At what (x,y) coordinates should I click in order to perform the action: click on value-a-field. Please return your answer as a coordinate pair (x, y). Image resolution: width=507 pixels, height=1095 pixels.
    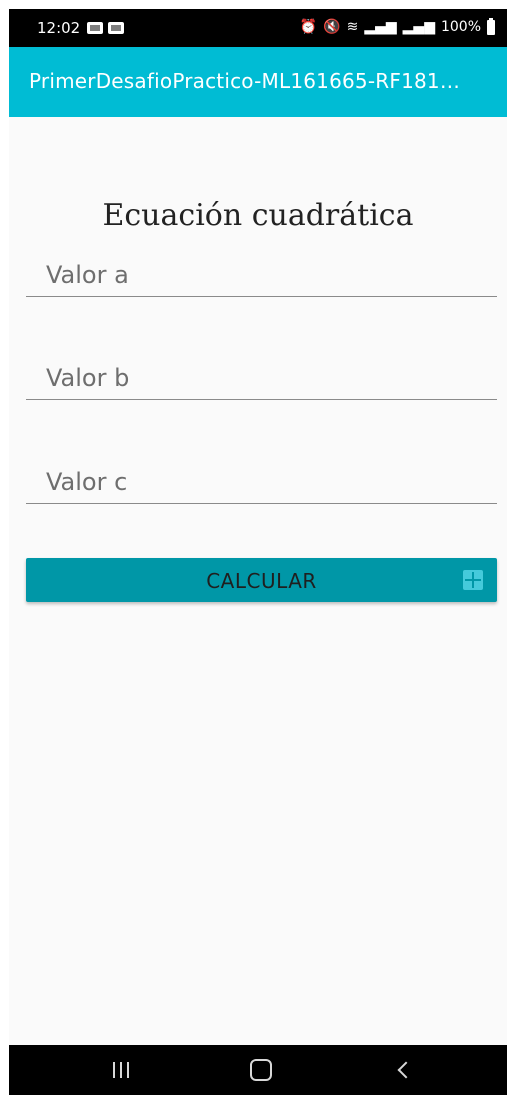
    Looking at the image, I should click on (261, 276).